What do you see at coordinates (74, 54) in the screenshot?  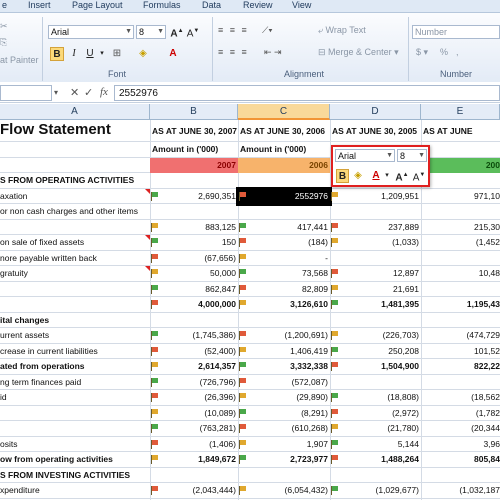 I see `italic-button: I` at bounding box center [74, 54].